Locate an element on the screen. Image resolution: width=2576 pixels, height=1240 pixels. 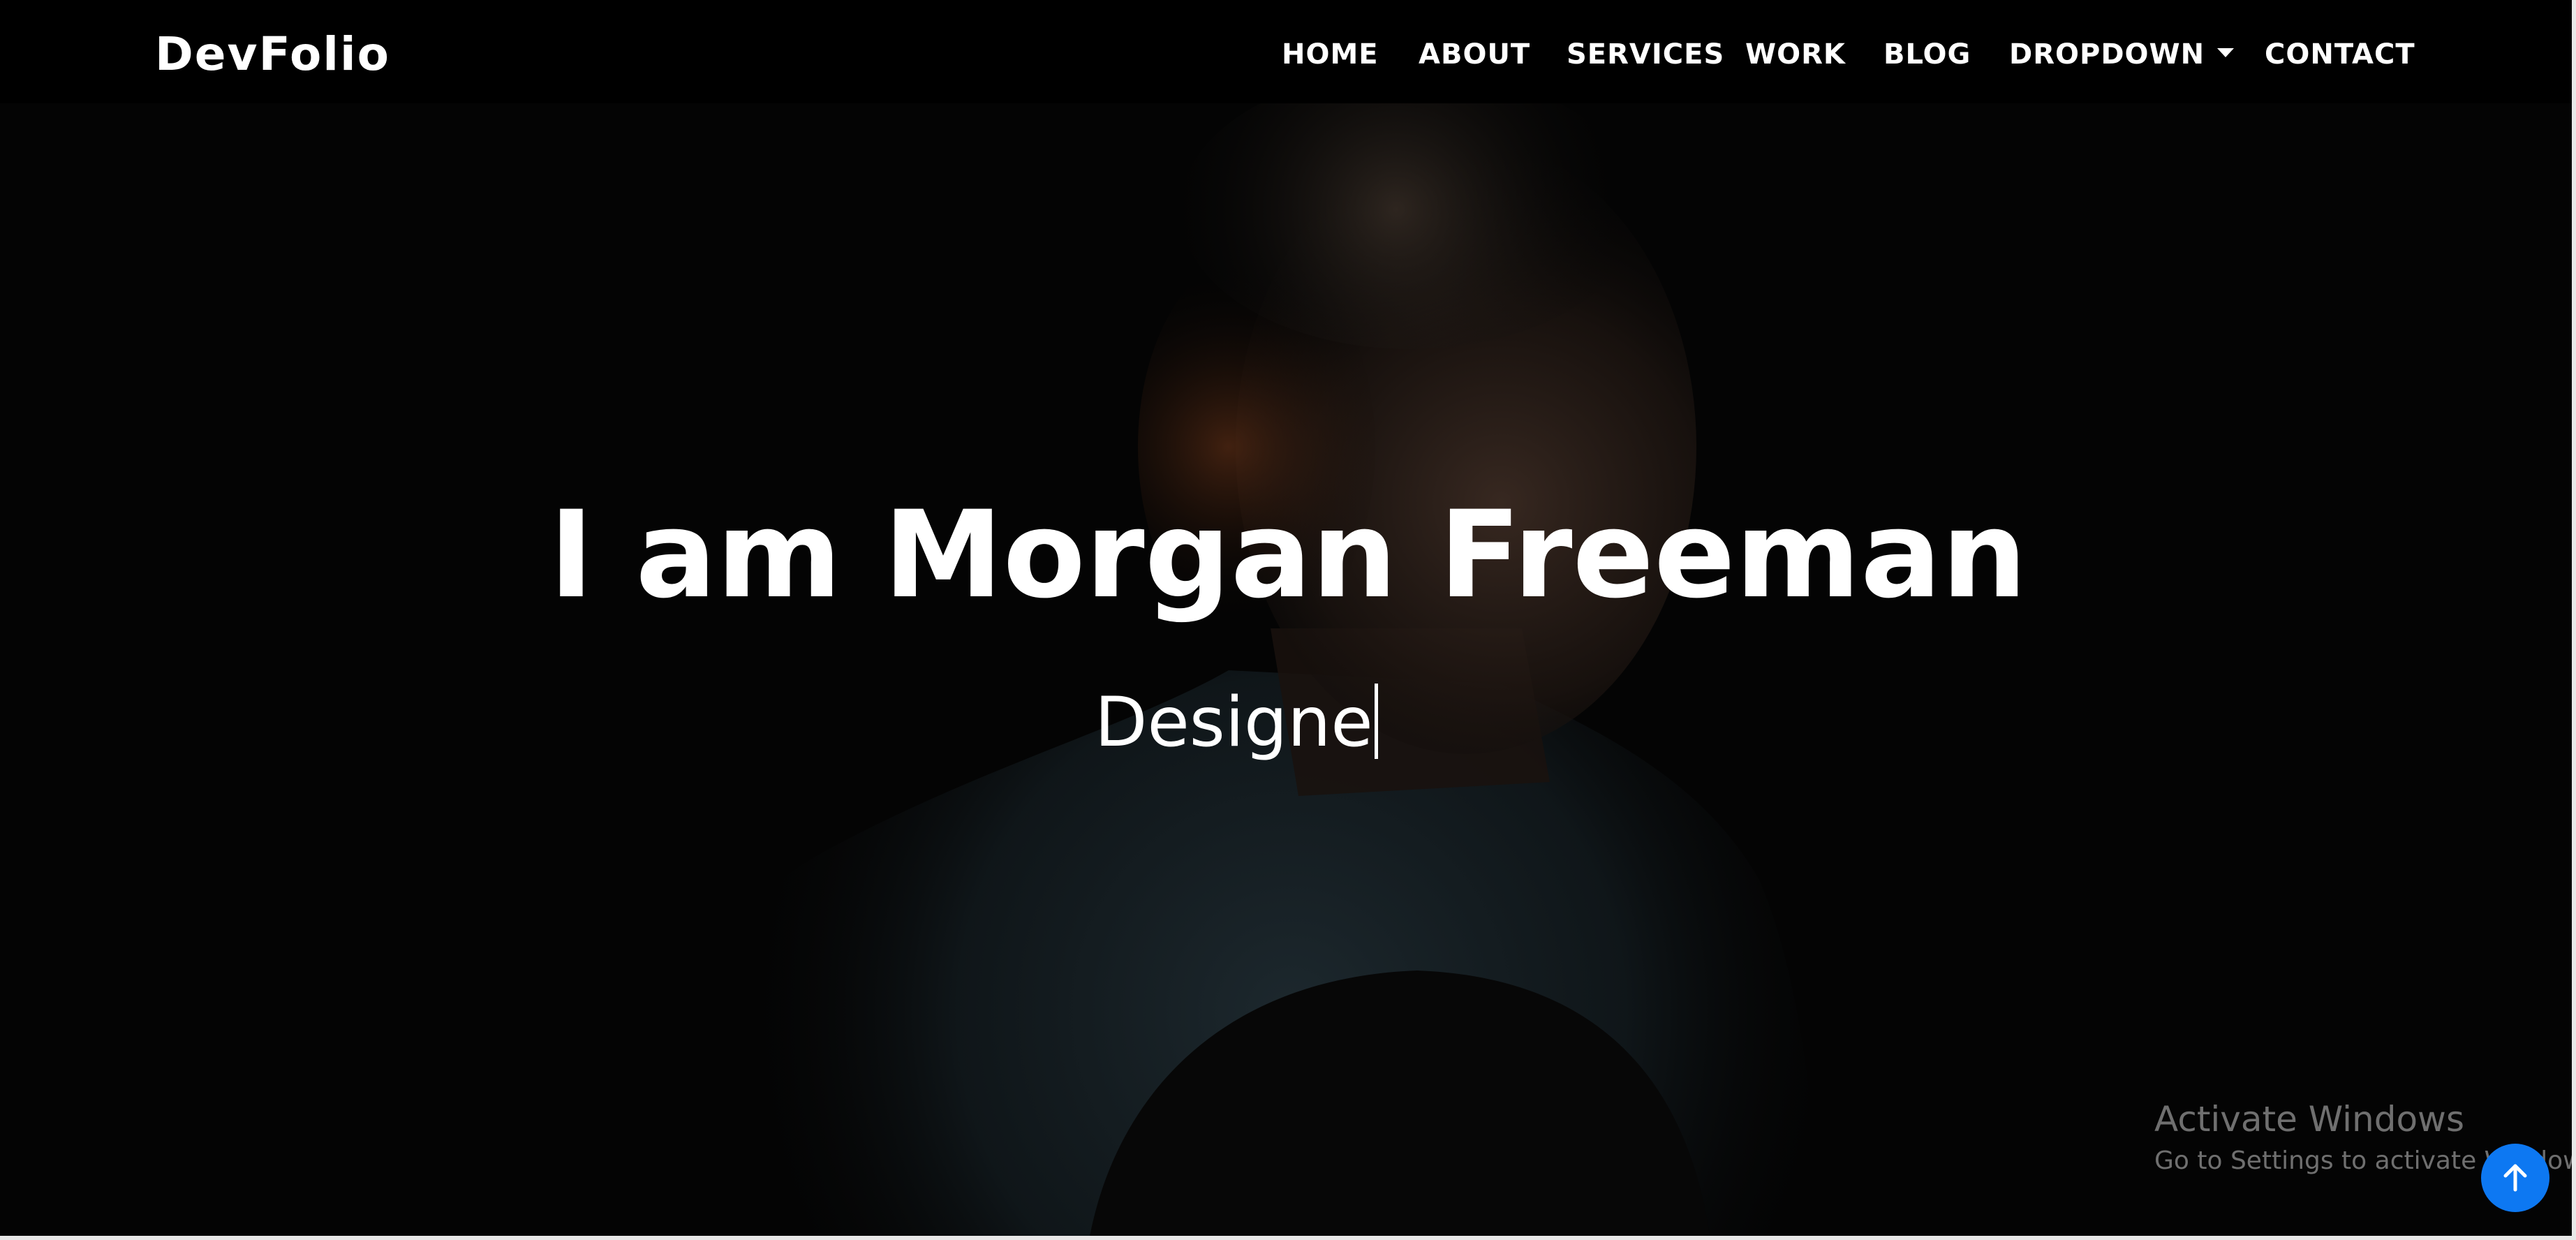
nav-item-blog: BLOG is located at coordinates (1927, 54).